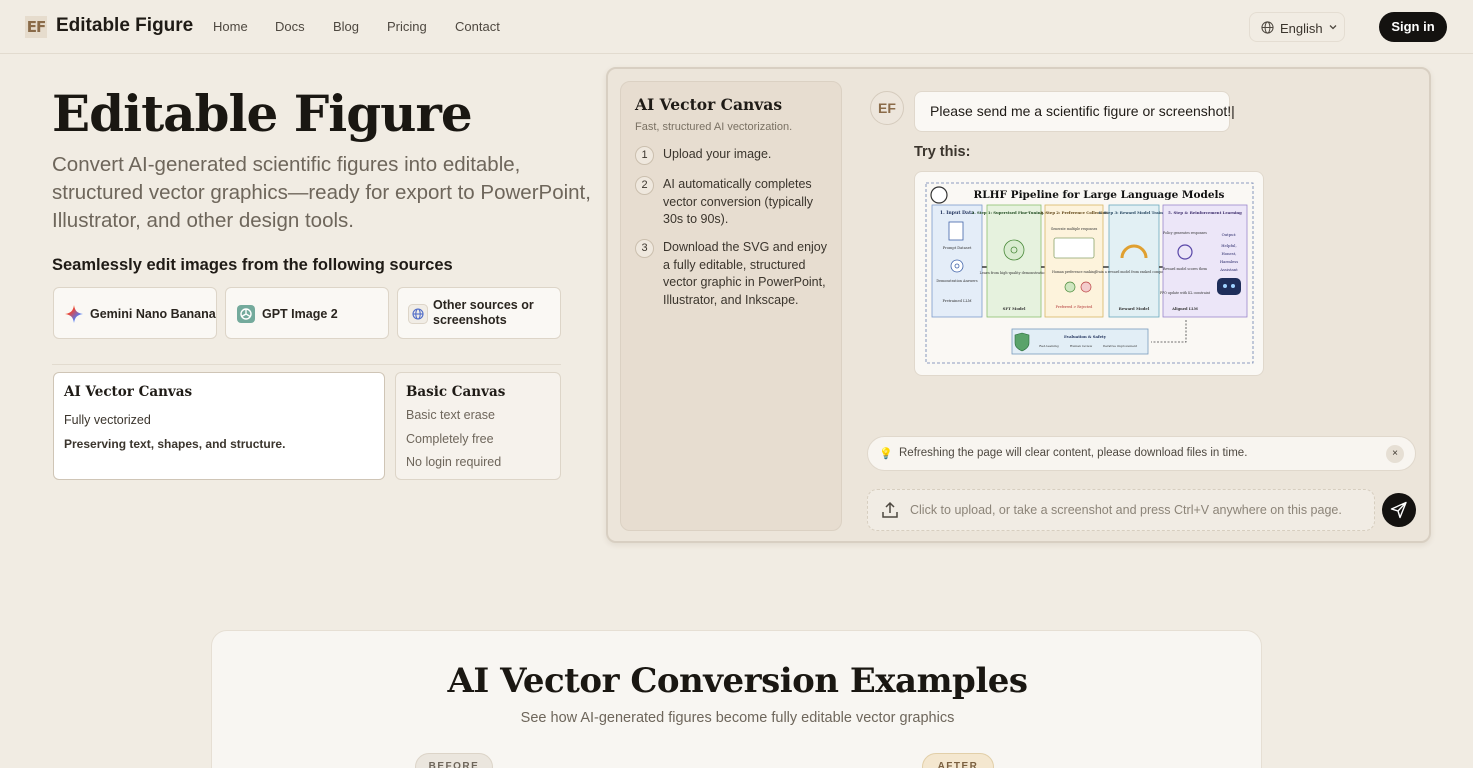  Describe the element at coordinates (1169, 331) in the screenshot. I see `feedback-arrow` at that location.